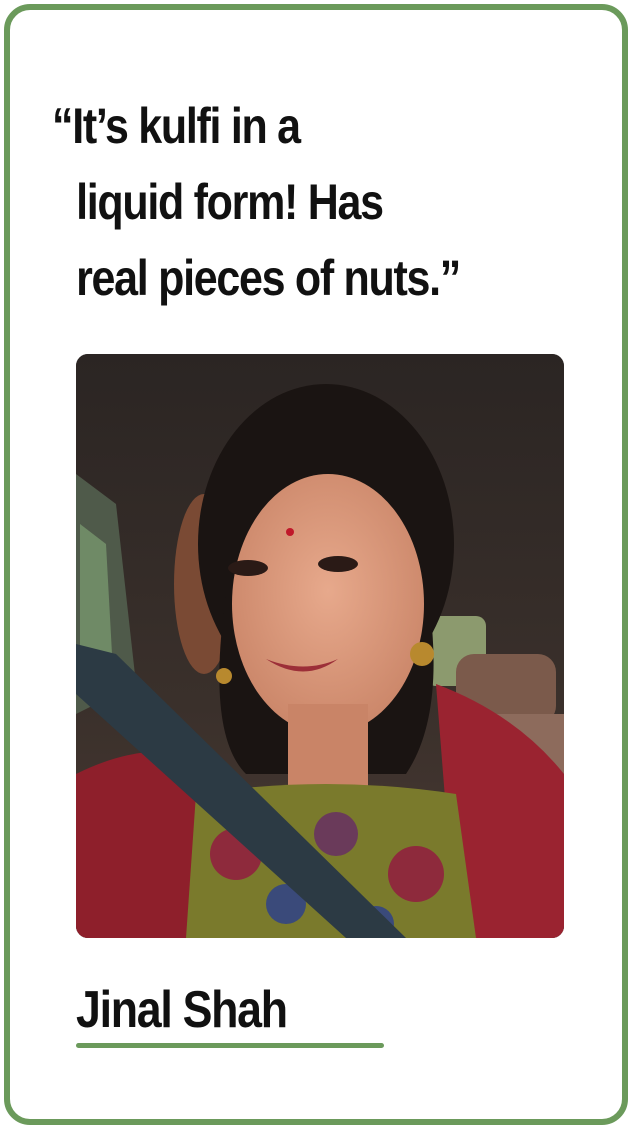 Image resolution: width=640 pixels, height=1135 pixels. I want to click on quote-line-3: real pieces of nuts.”, so click(268, 278).